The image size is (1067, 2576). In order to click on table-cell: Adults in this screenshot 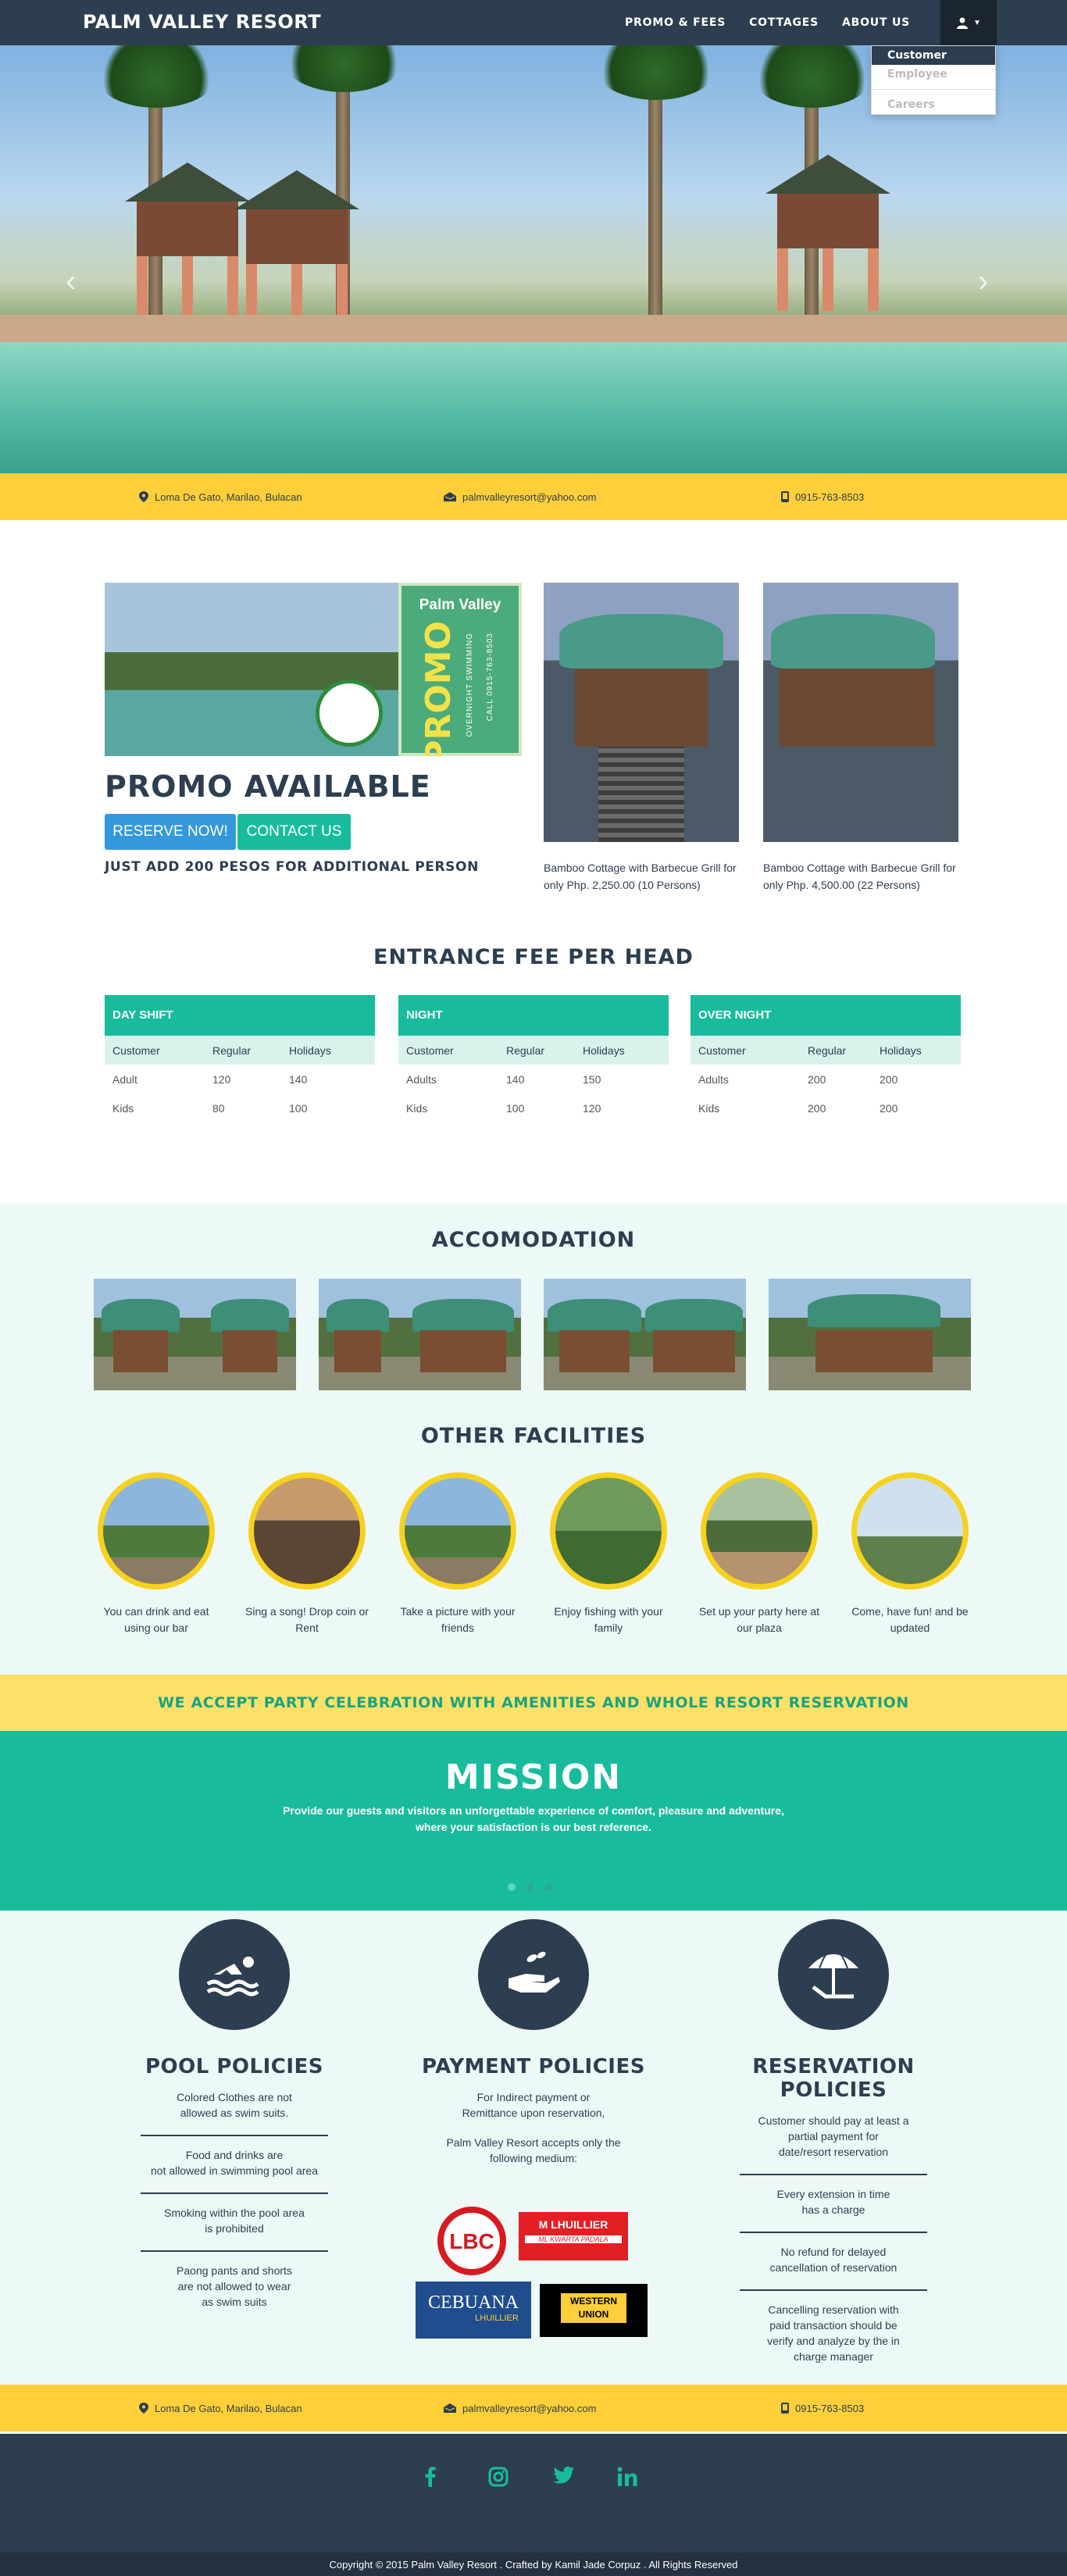, I will do `click(713, 1079)`.